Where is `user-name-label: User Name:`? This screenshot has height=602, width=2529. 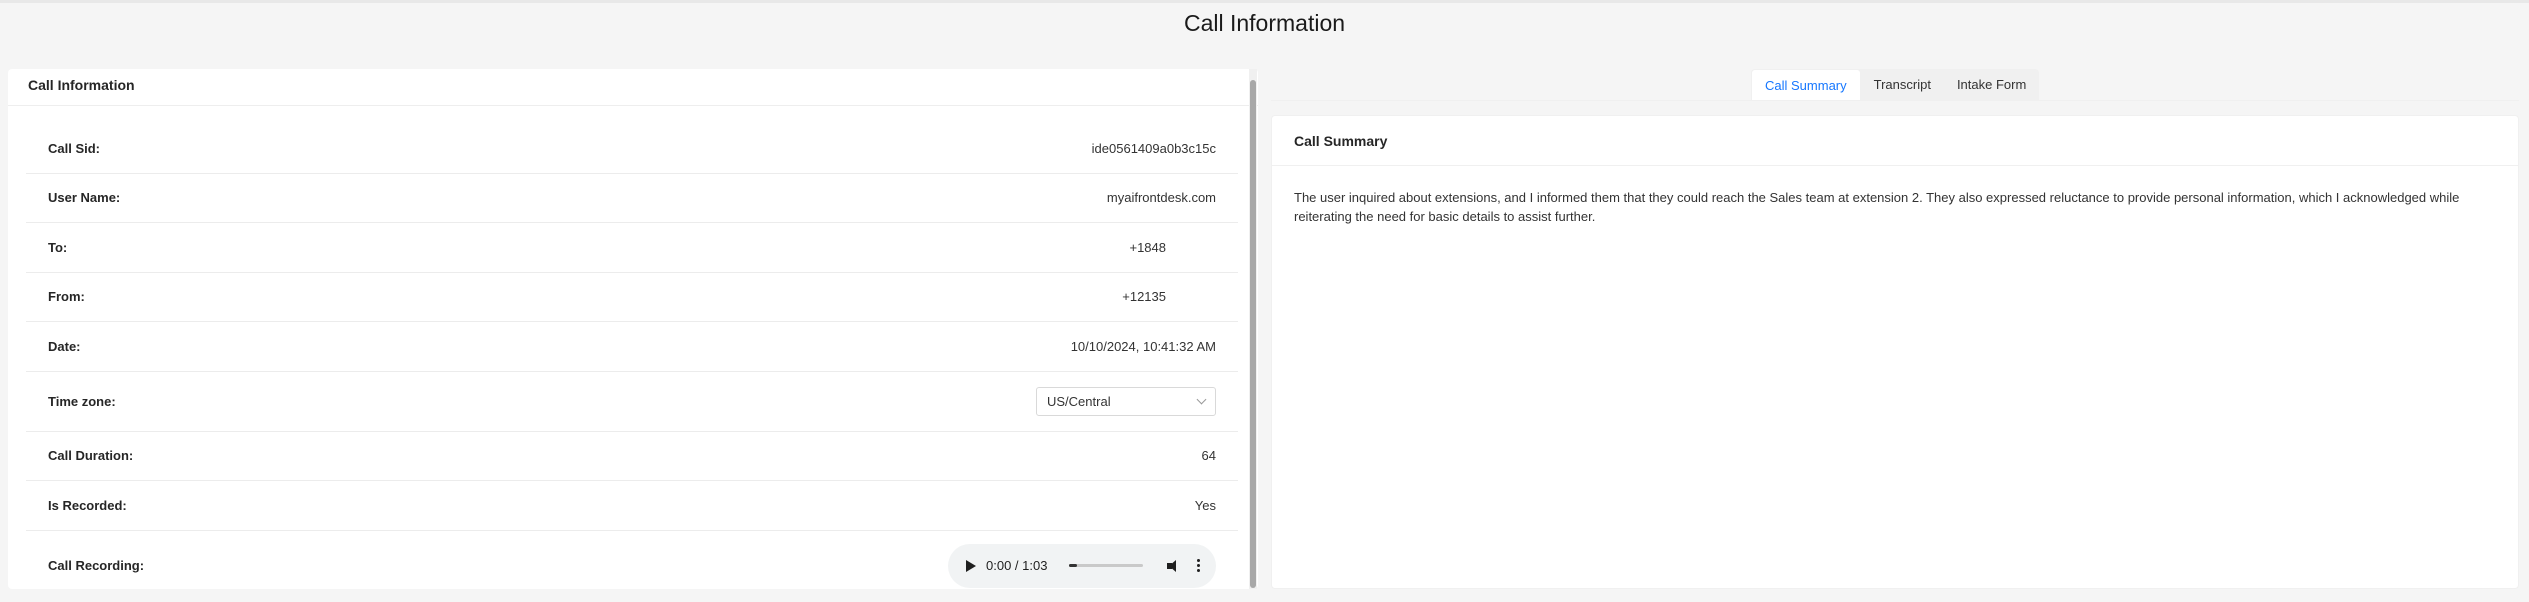
user-name-label: User Name: is located at coordinates (84, 198).